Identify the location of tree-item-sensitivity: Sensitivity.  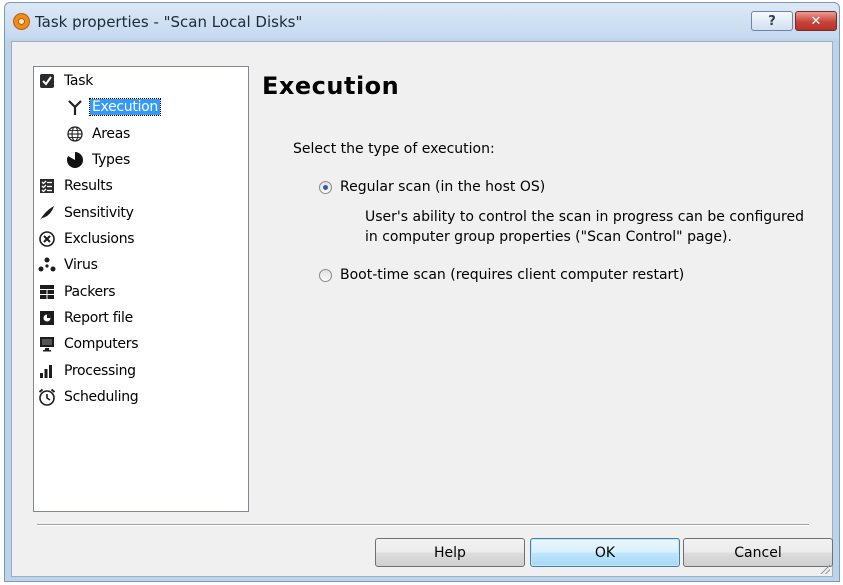
(87, 213).